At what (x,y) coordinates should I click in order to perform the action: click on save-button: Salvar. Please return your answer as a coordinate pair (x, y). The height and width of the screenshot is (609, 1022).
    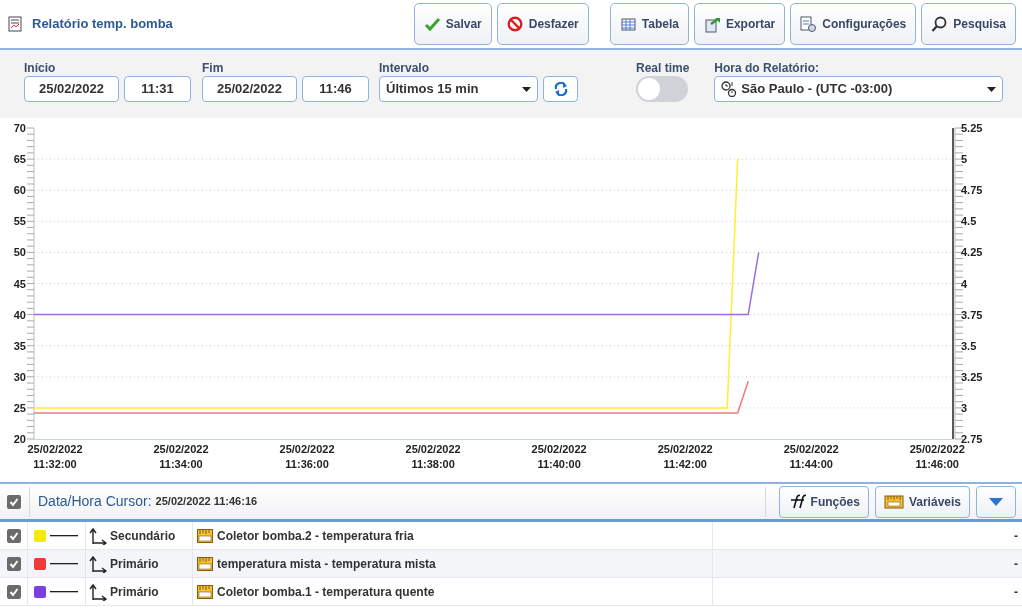
    Looking at the image, I should click on (452, 24).